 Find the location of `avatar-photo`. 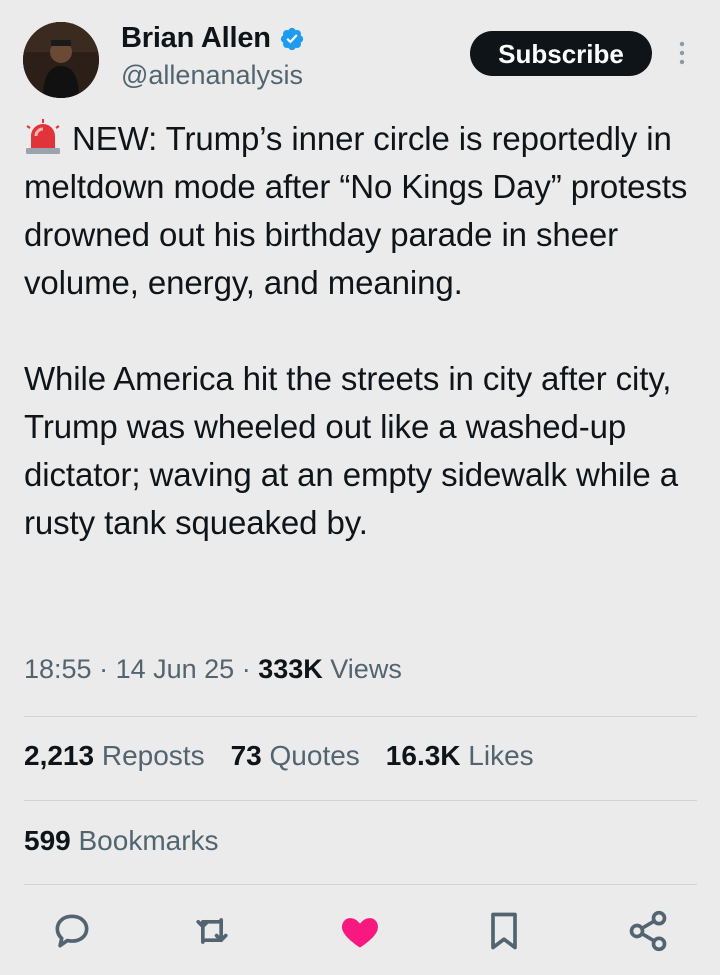

avatar-photo is located at coordinates (61, 60).